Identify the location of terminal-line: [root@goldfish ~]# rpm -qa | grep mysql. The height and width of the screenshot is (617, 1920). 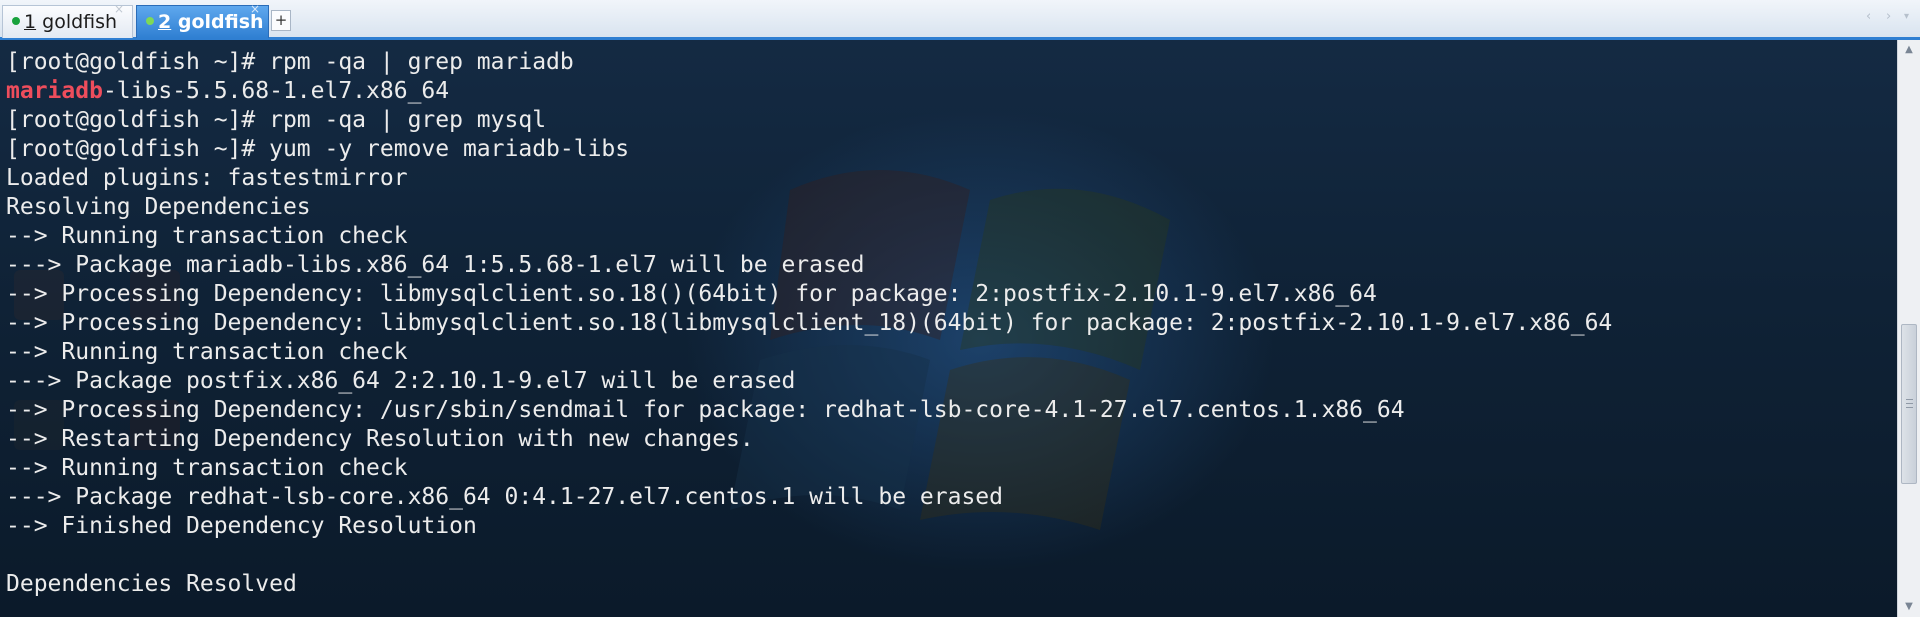
(809, 120).